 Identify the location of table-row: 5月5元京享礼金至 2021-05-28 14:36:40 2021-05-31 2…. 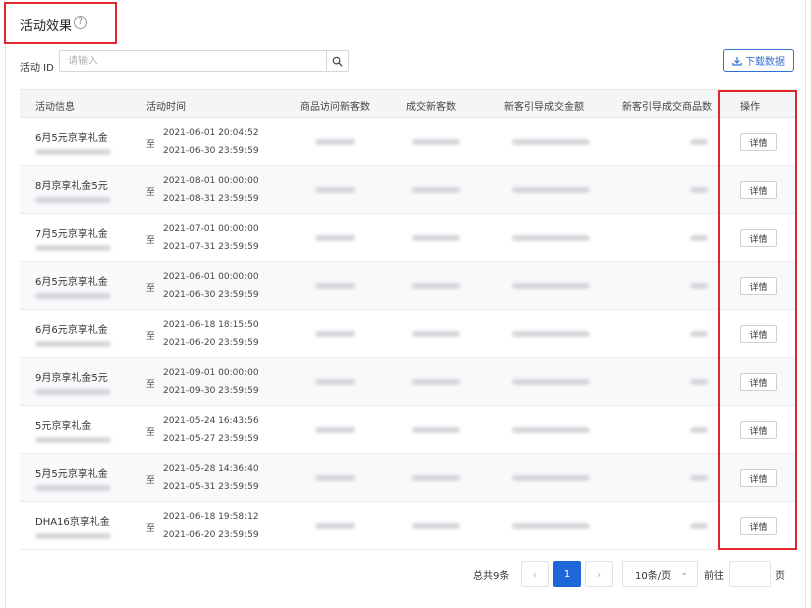
(408, 478).